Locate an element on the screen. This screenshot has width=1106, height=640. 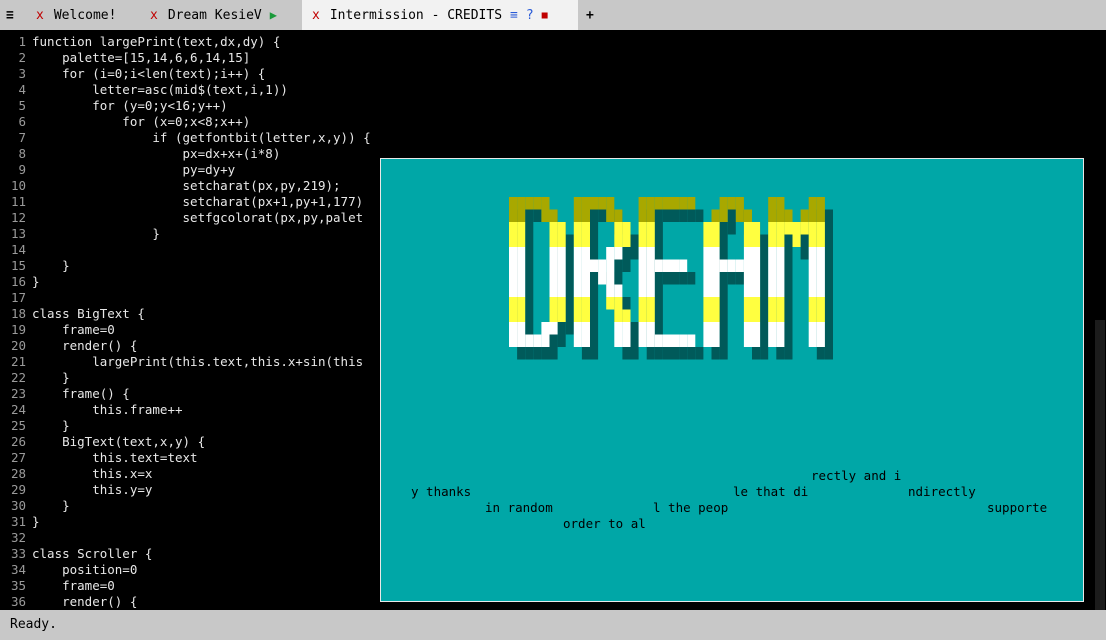
code-line: 32 is located at coordinates (16, 538).